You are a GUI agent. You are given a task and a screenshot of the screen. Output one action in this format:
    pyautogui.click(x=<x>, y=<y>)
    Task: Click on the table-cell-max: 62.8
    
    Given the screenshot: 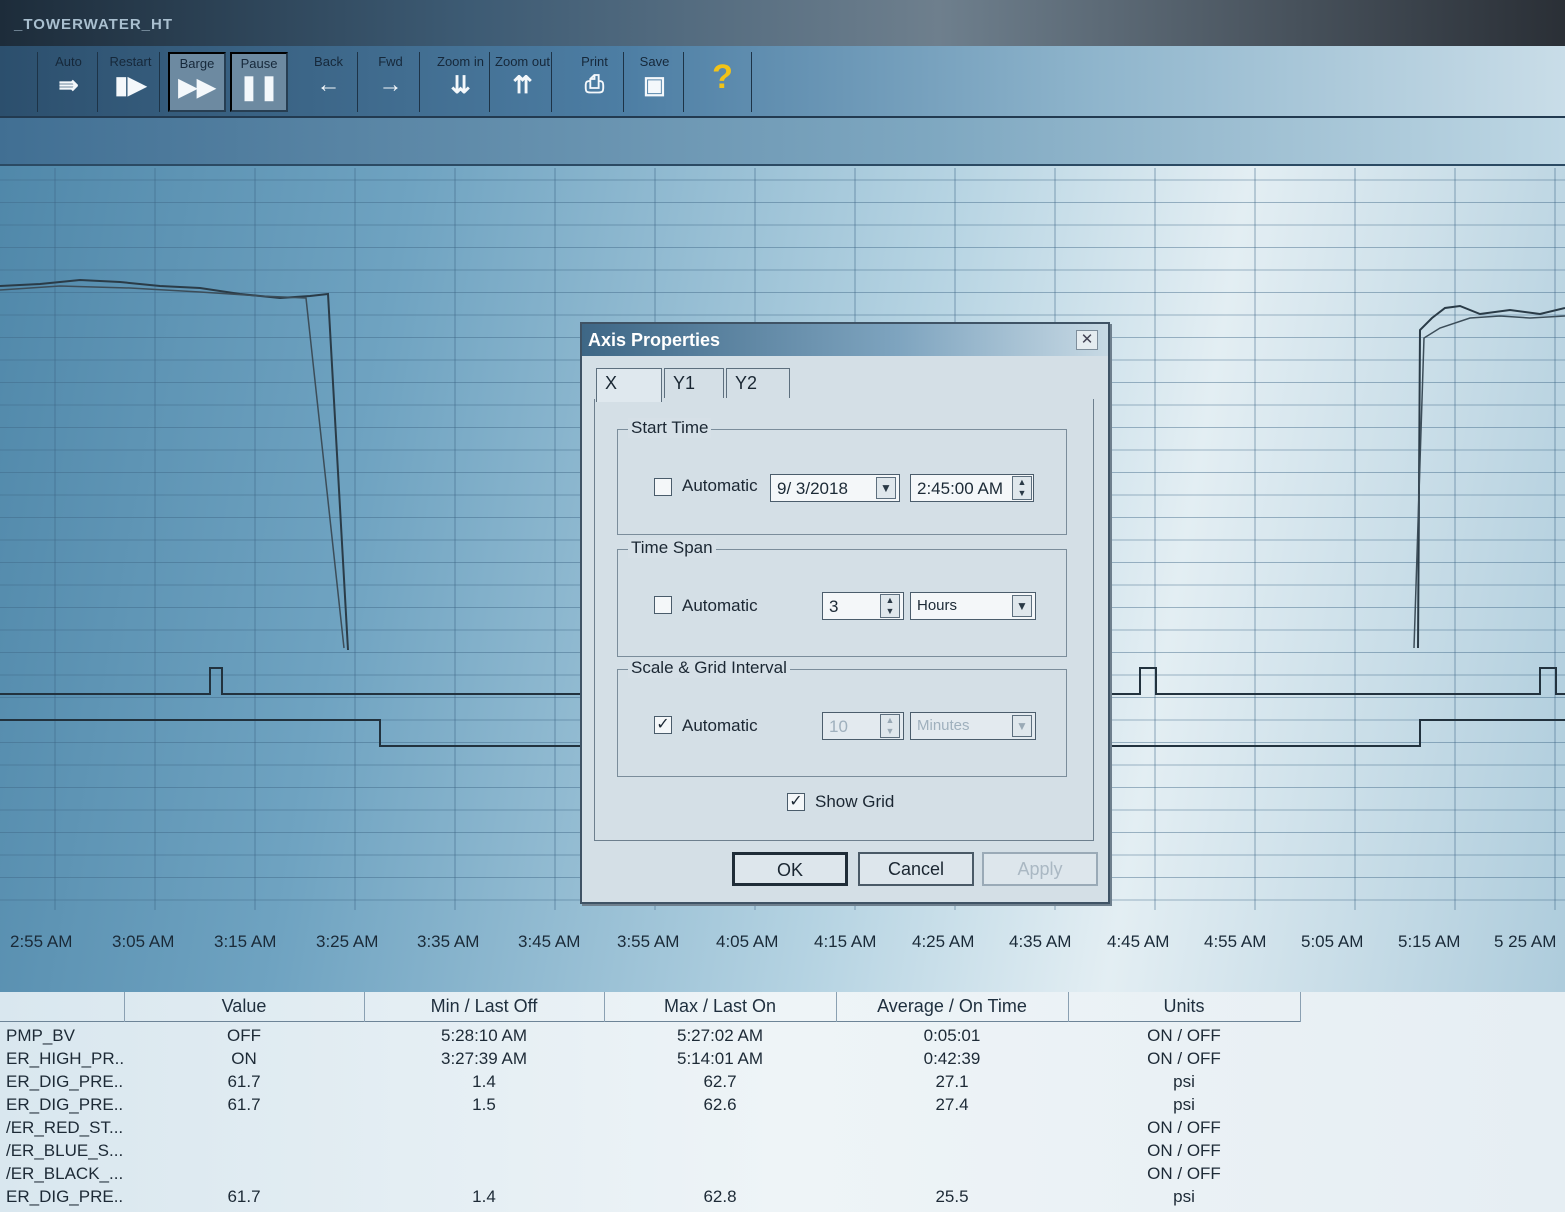 What is the action you would take?
    pyautogui.click(x=720, y=1196)
    